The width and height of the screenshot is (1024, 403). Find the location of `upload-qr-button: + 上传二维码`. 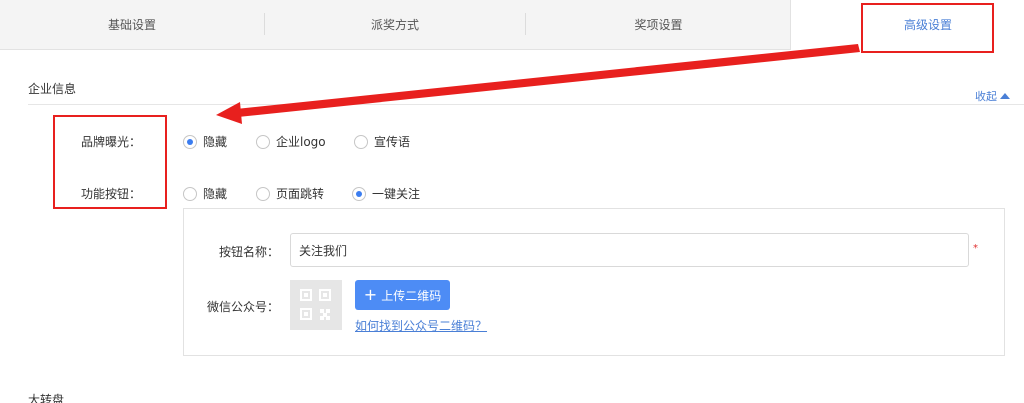

upload-qr-button: + 上传二维码 is located at coordinates (402, 295).